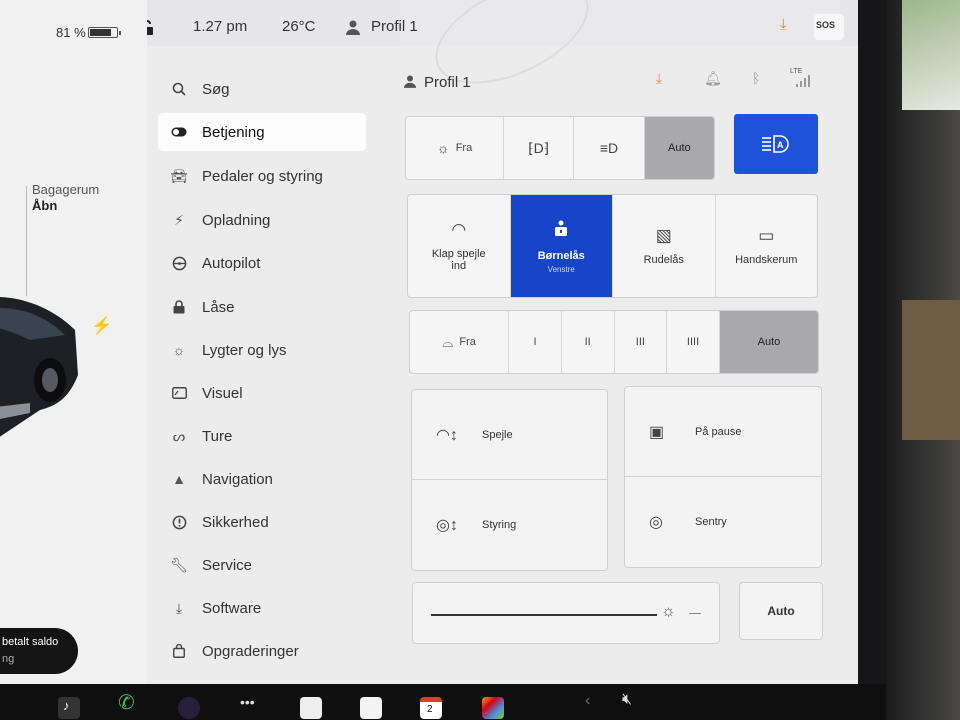  Describe the element at coordinates (244, 350) in the screenshot. I see `menu-label: Lygter og lys` at that location.